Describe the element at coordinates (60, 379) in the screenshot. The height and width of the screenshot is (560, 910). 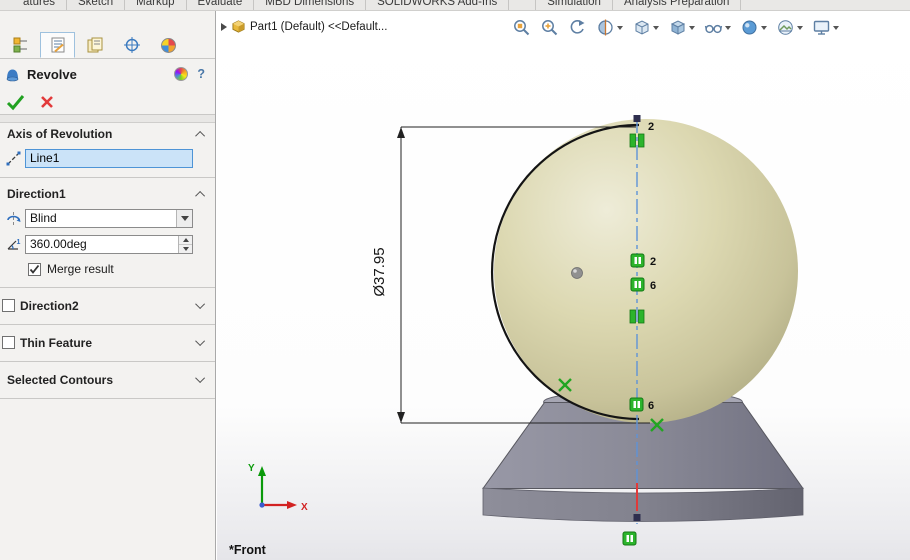
I see `selected-contours-label: Selected Contours` at that location.